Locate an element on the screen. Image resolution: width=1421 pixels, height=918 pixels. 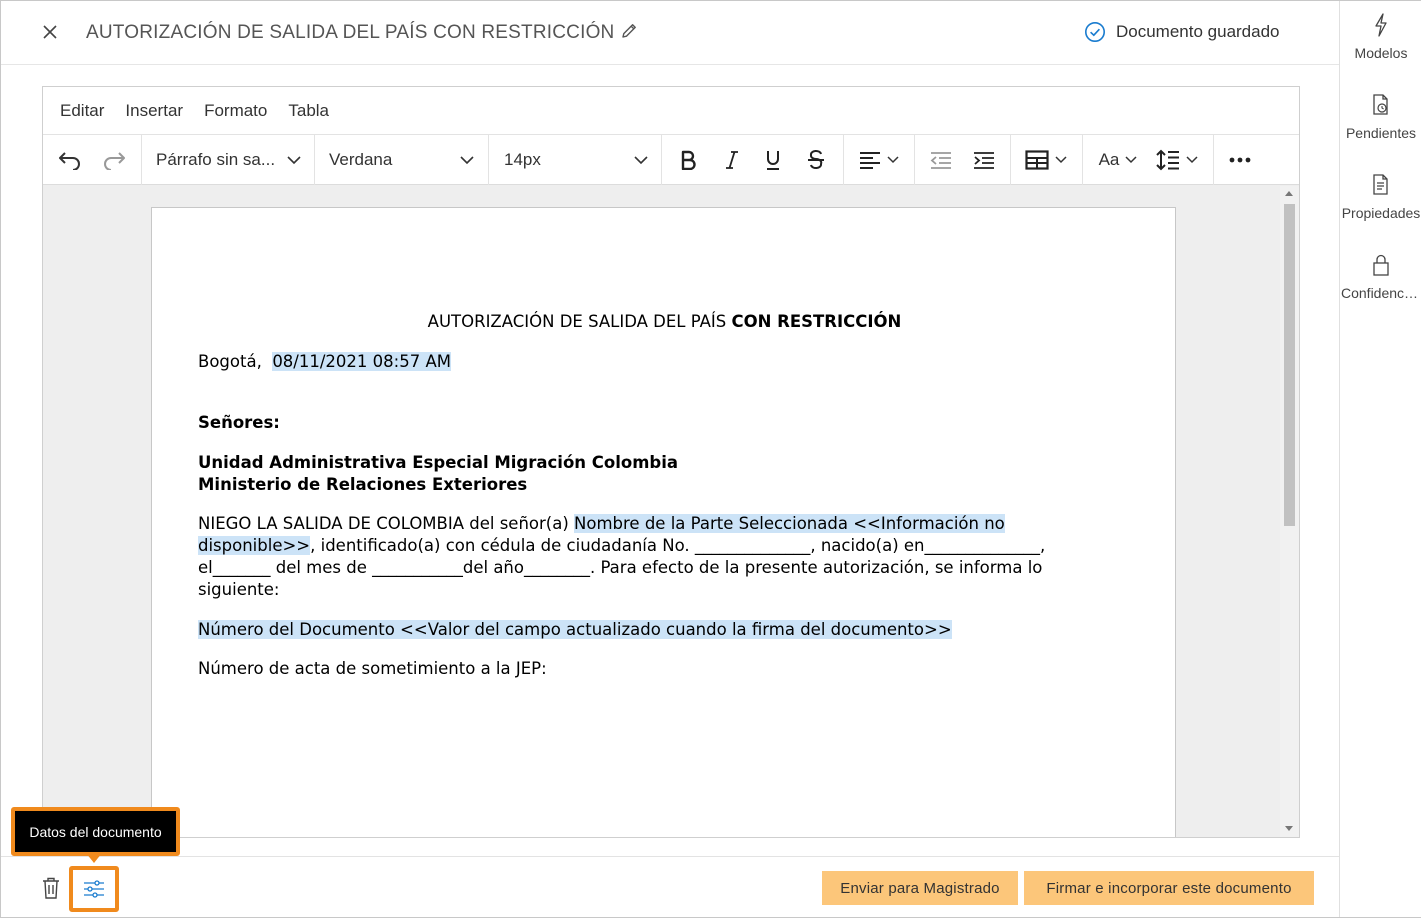
city-text: Bogotá, is located at coordinates (235, 361).